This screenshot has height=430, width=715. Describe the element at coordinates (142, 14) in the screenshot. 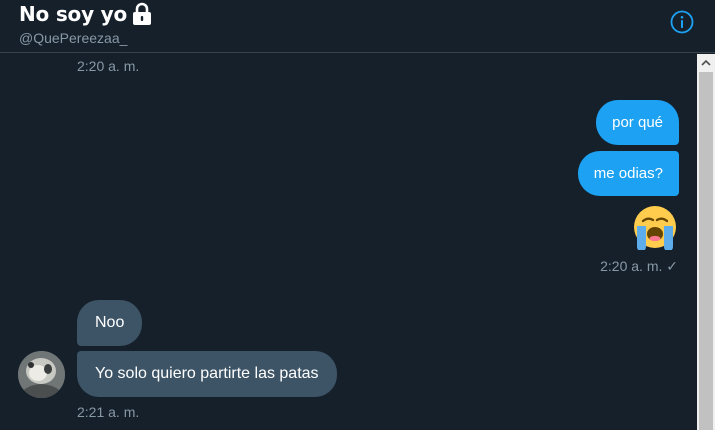

I see `lock-icon` at that location.